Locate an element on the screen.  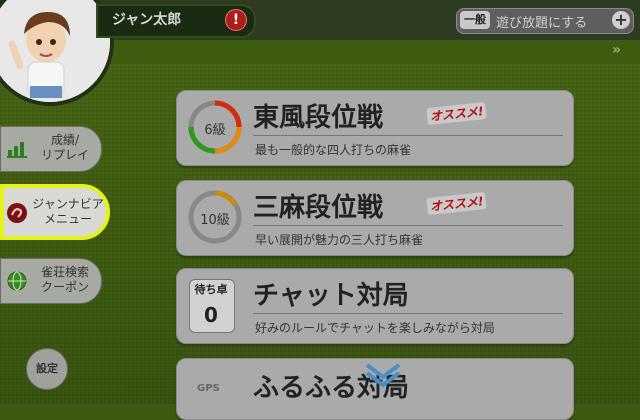
game-card-sanma: 10級 三麻段位戦 オススメ! 早い展開が魅力の三人打ち麻雀 is located at coordinates (375, 218).